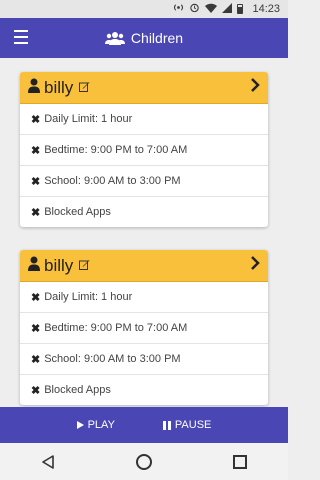  What do you see at coordinates (144, 425) in the screenshot?
I see `playback-controls: PLAY PAUSE` at bounding box center [144, 425].